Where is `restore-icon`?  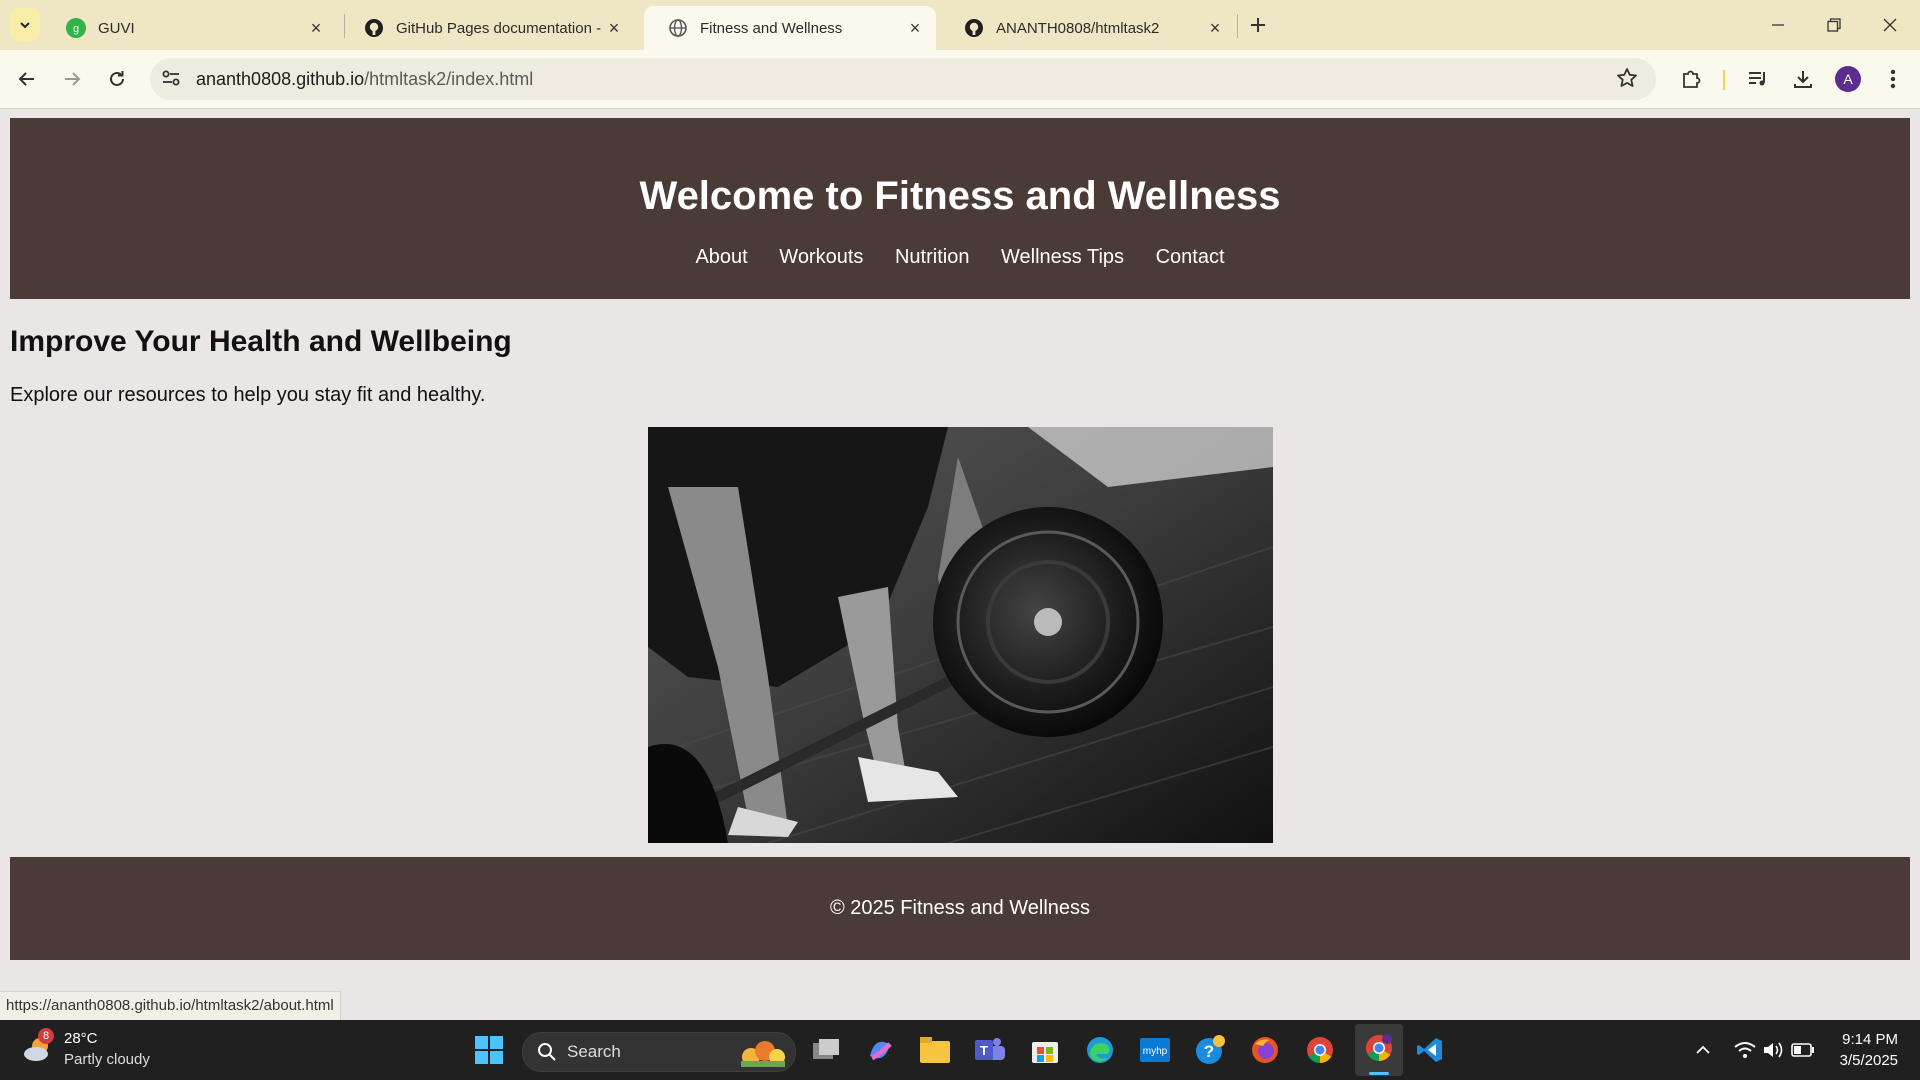 restore-icon is located at coordinates (1834, 25).